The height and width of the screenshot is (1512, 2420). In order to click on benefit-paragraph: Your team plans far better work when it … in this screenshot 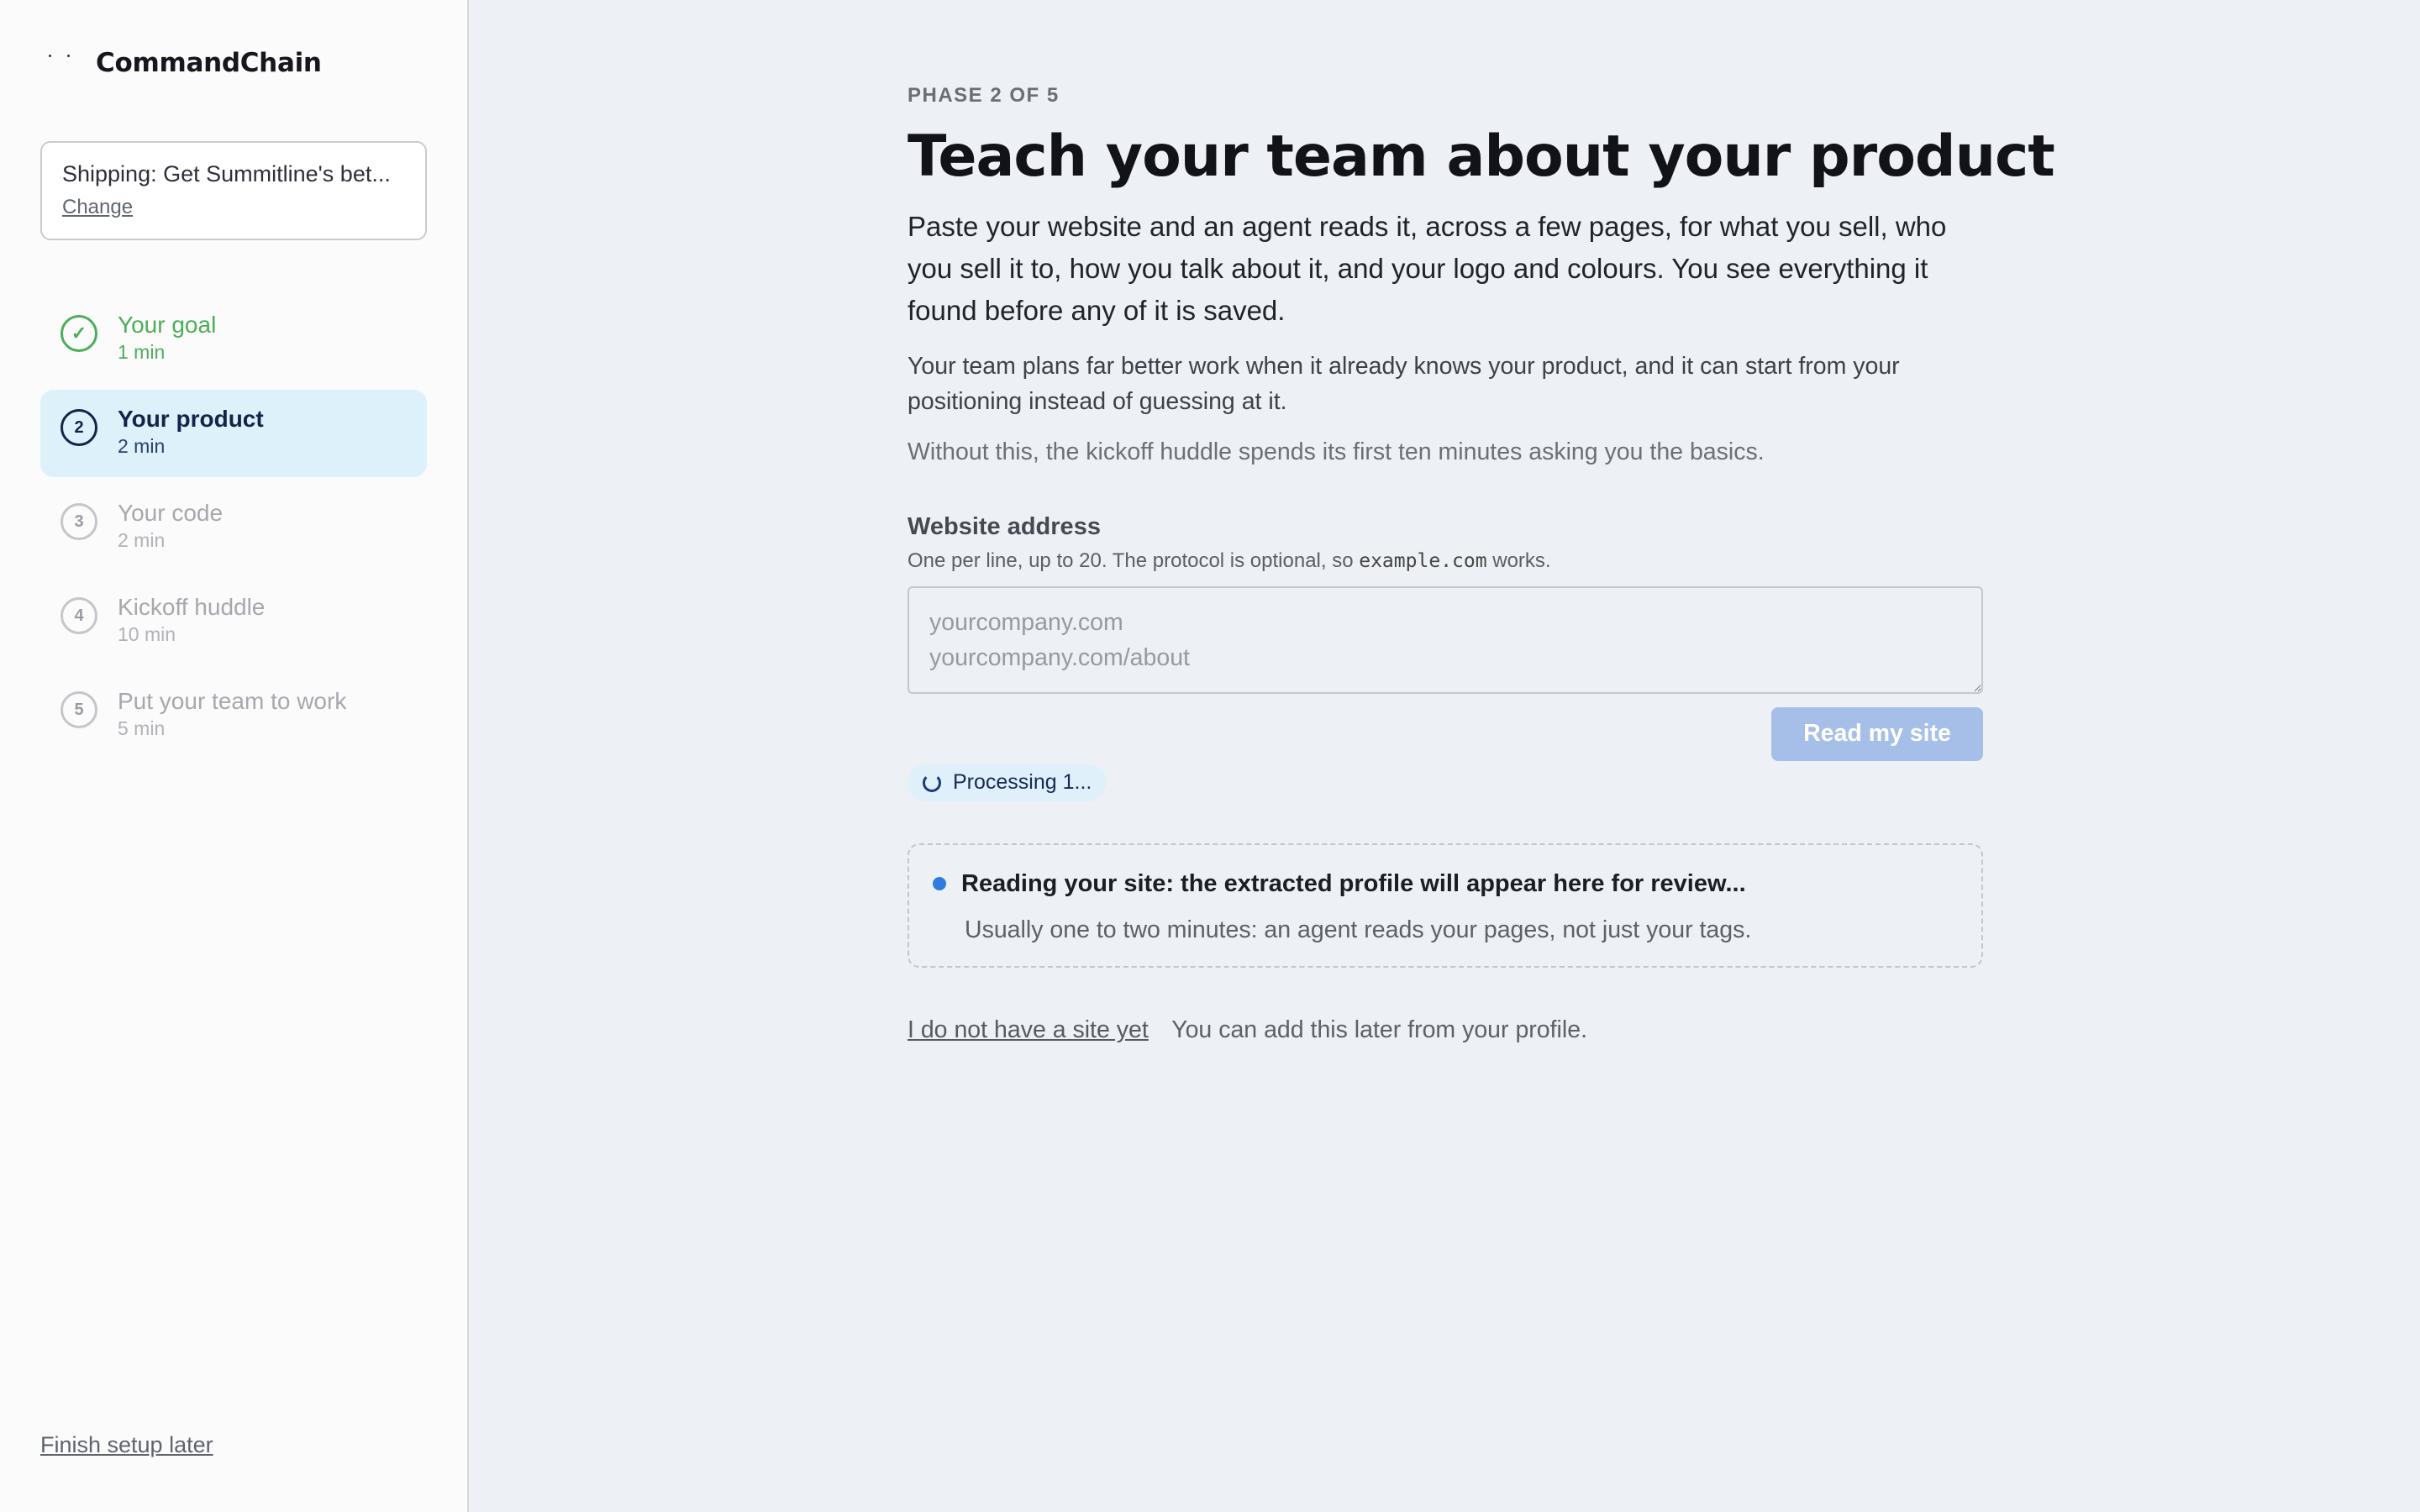, I will do `click(1404, 383)`.